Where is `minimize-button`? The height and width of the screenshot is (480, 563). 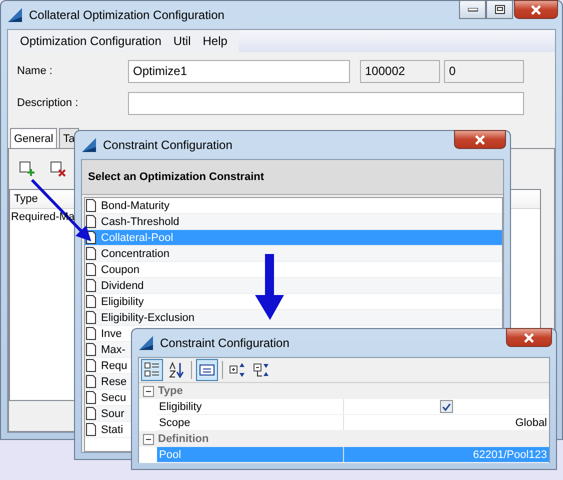 minimize-button is located at coordinates (472, 9).